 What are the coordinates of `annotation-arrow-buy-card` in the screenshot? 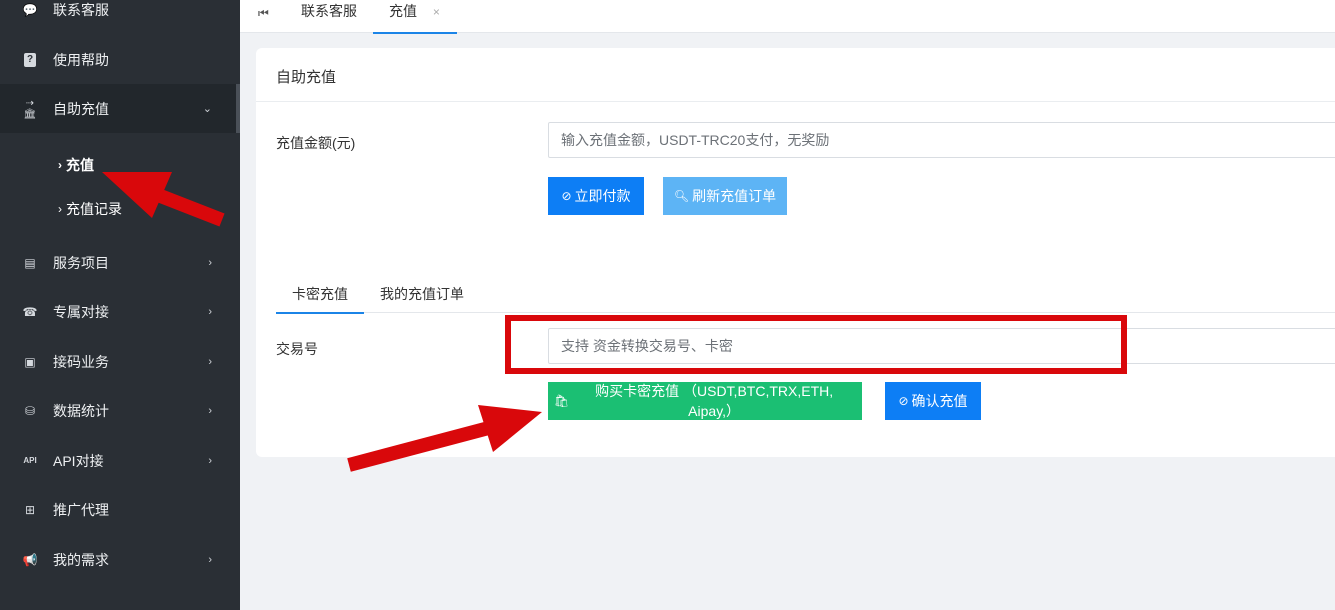 It's located at (444, 438).